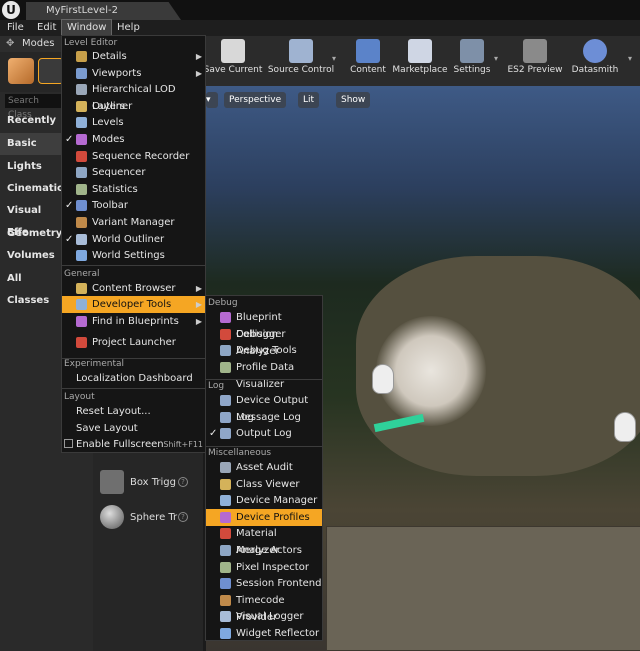 The height and width of the screenshot is (651, 640). Describe the element at coordinates (264, 433) in the screenshot. I see `menu-item-output-log: ✓ Output Log` at that location.